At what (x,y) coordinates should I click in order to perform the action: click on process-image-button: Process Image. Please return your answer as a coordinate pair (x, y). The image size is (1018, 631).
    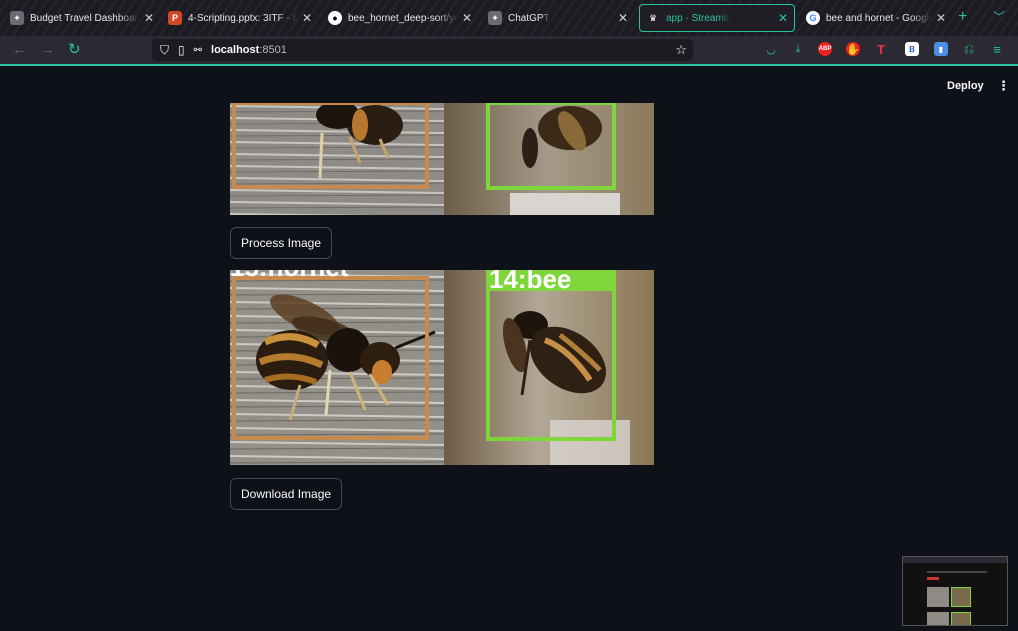
    Looking at the image, I should click on (281, 243).